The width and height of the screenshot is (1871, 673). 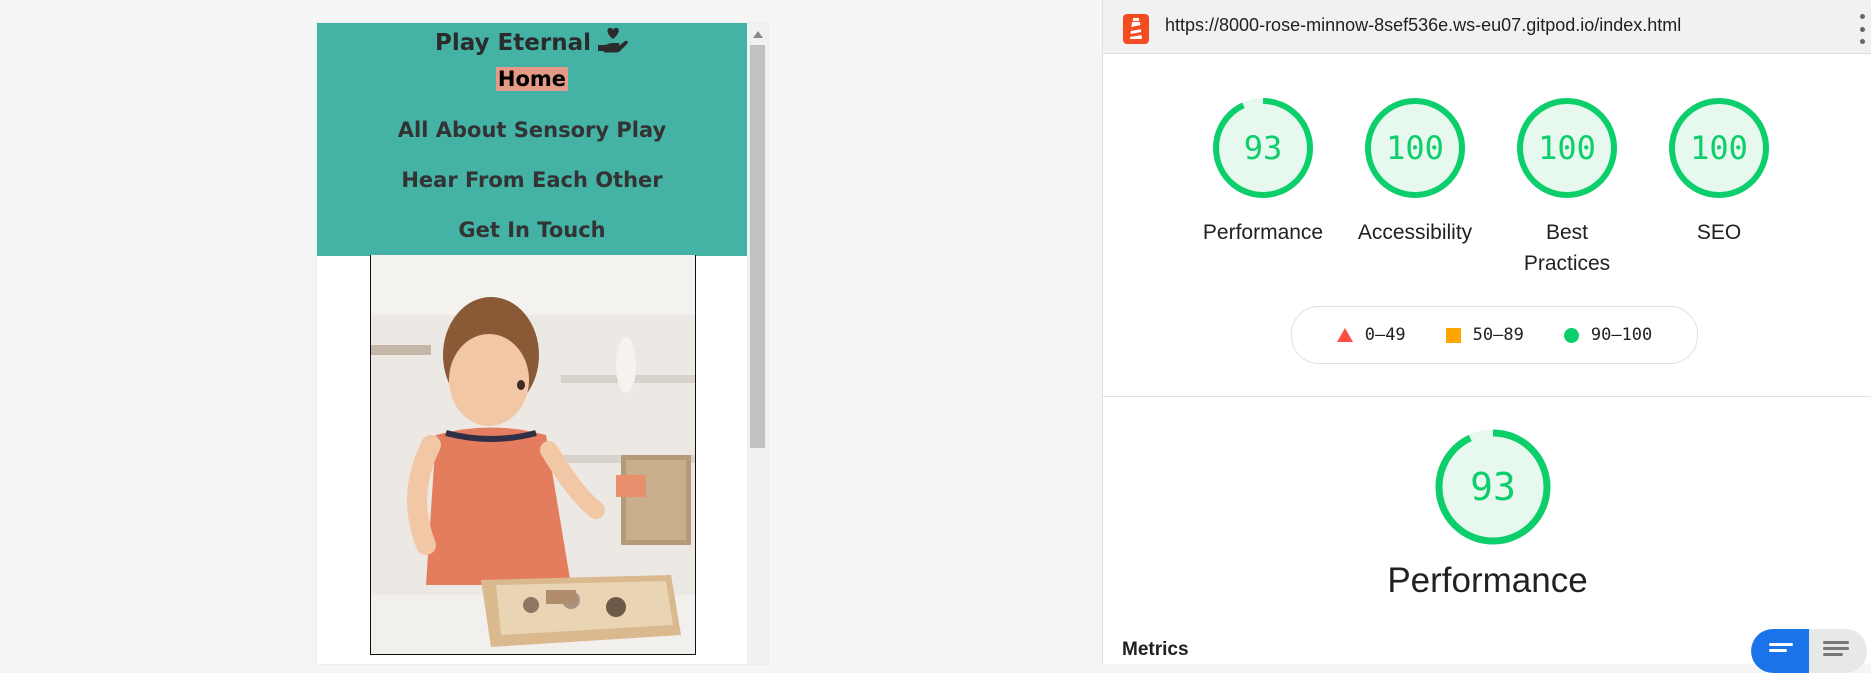 I want to click on nav-link-label: All About Sensory Play, so click(x=532, y=130).